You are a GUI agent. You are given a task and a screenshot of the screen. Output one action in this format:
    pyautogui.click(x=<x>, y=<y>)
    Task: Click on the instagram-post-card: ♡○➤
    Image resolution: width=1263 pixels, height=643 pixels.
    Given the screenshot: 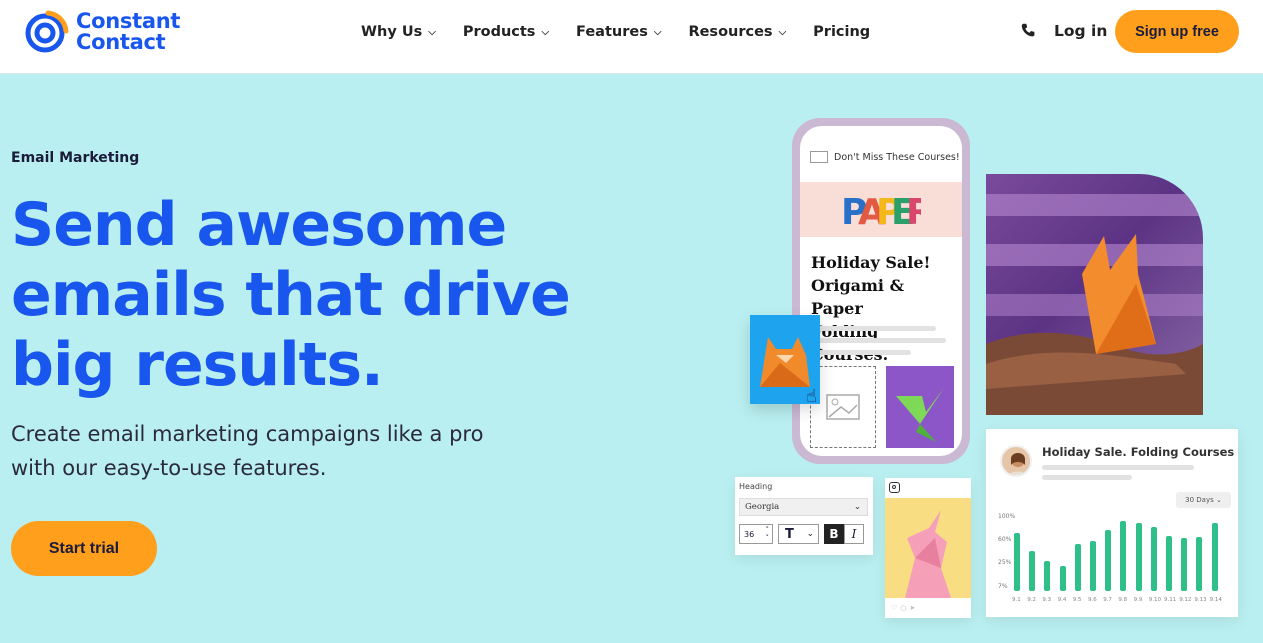 What is the action you would take?
    pyautogui.click(x=928, y=548)
    